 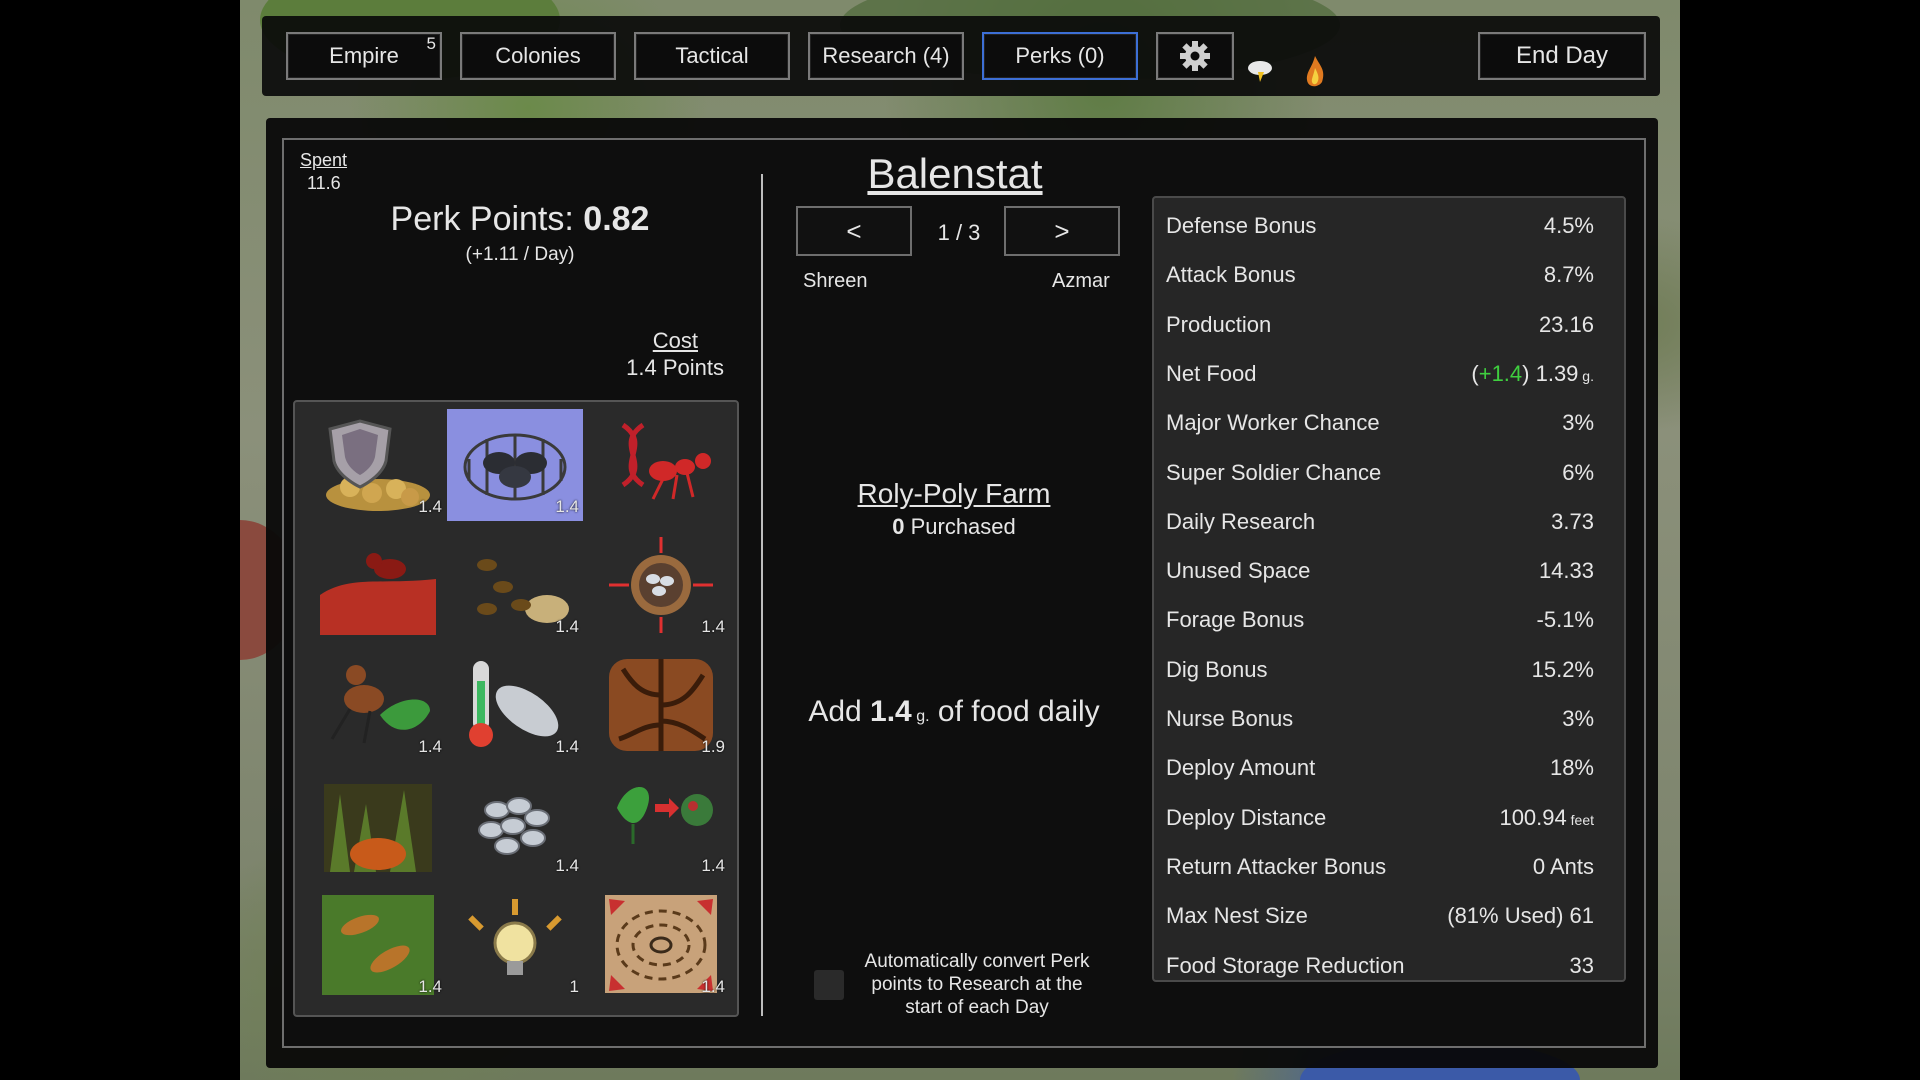 I want to click on stat-value: 3.73, so click(x=1572, y=521).